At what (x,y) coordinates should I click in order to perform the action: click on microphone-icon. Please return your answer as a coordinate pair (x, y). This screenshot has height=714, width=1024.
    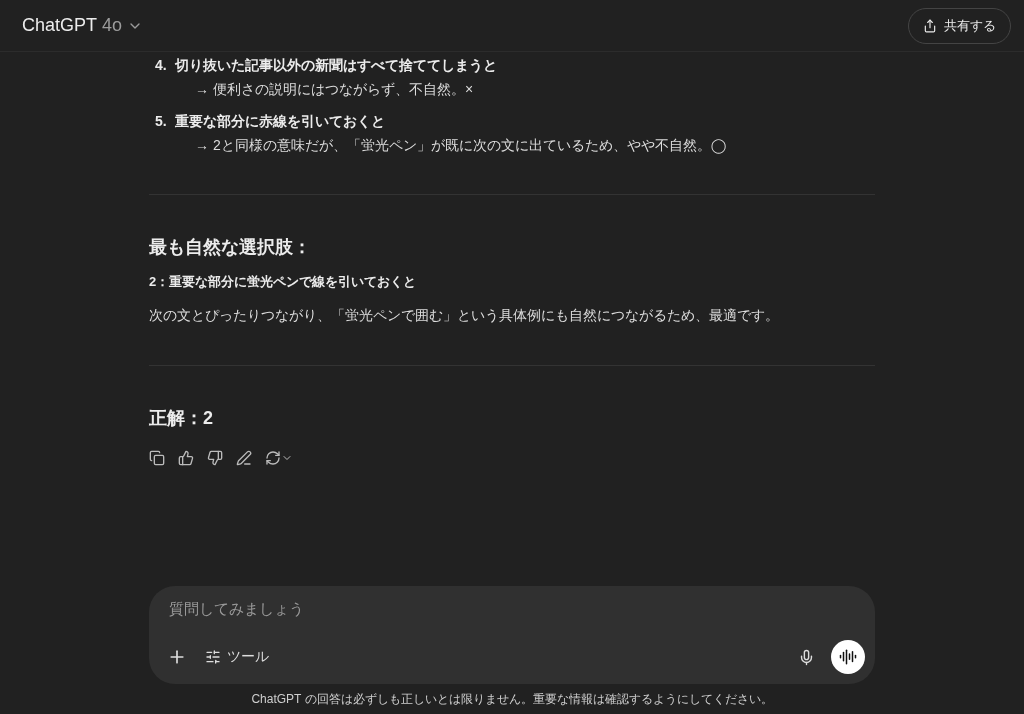
    Looking at the image, I should click on (806, 657).